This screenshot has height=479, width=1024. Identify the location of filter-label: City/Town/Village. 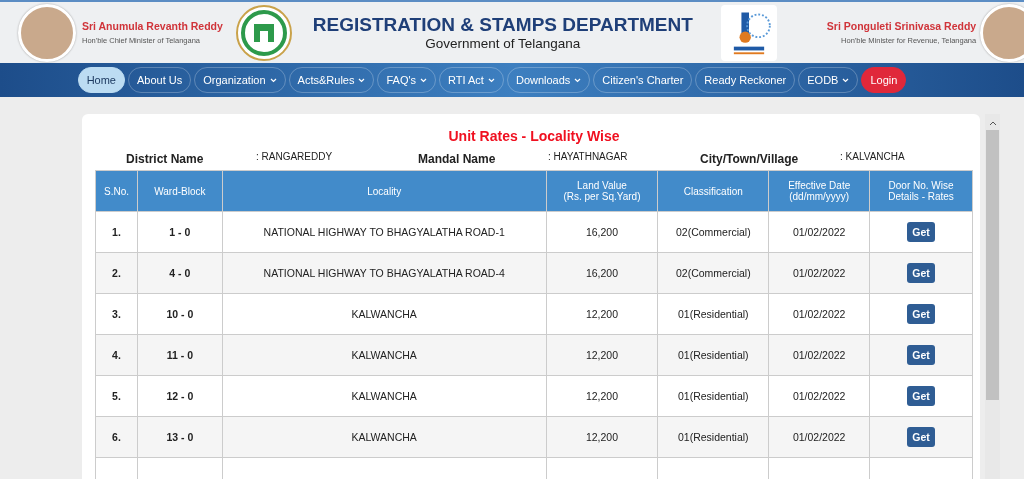
(750, 159).